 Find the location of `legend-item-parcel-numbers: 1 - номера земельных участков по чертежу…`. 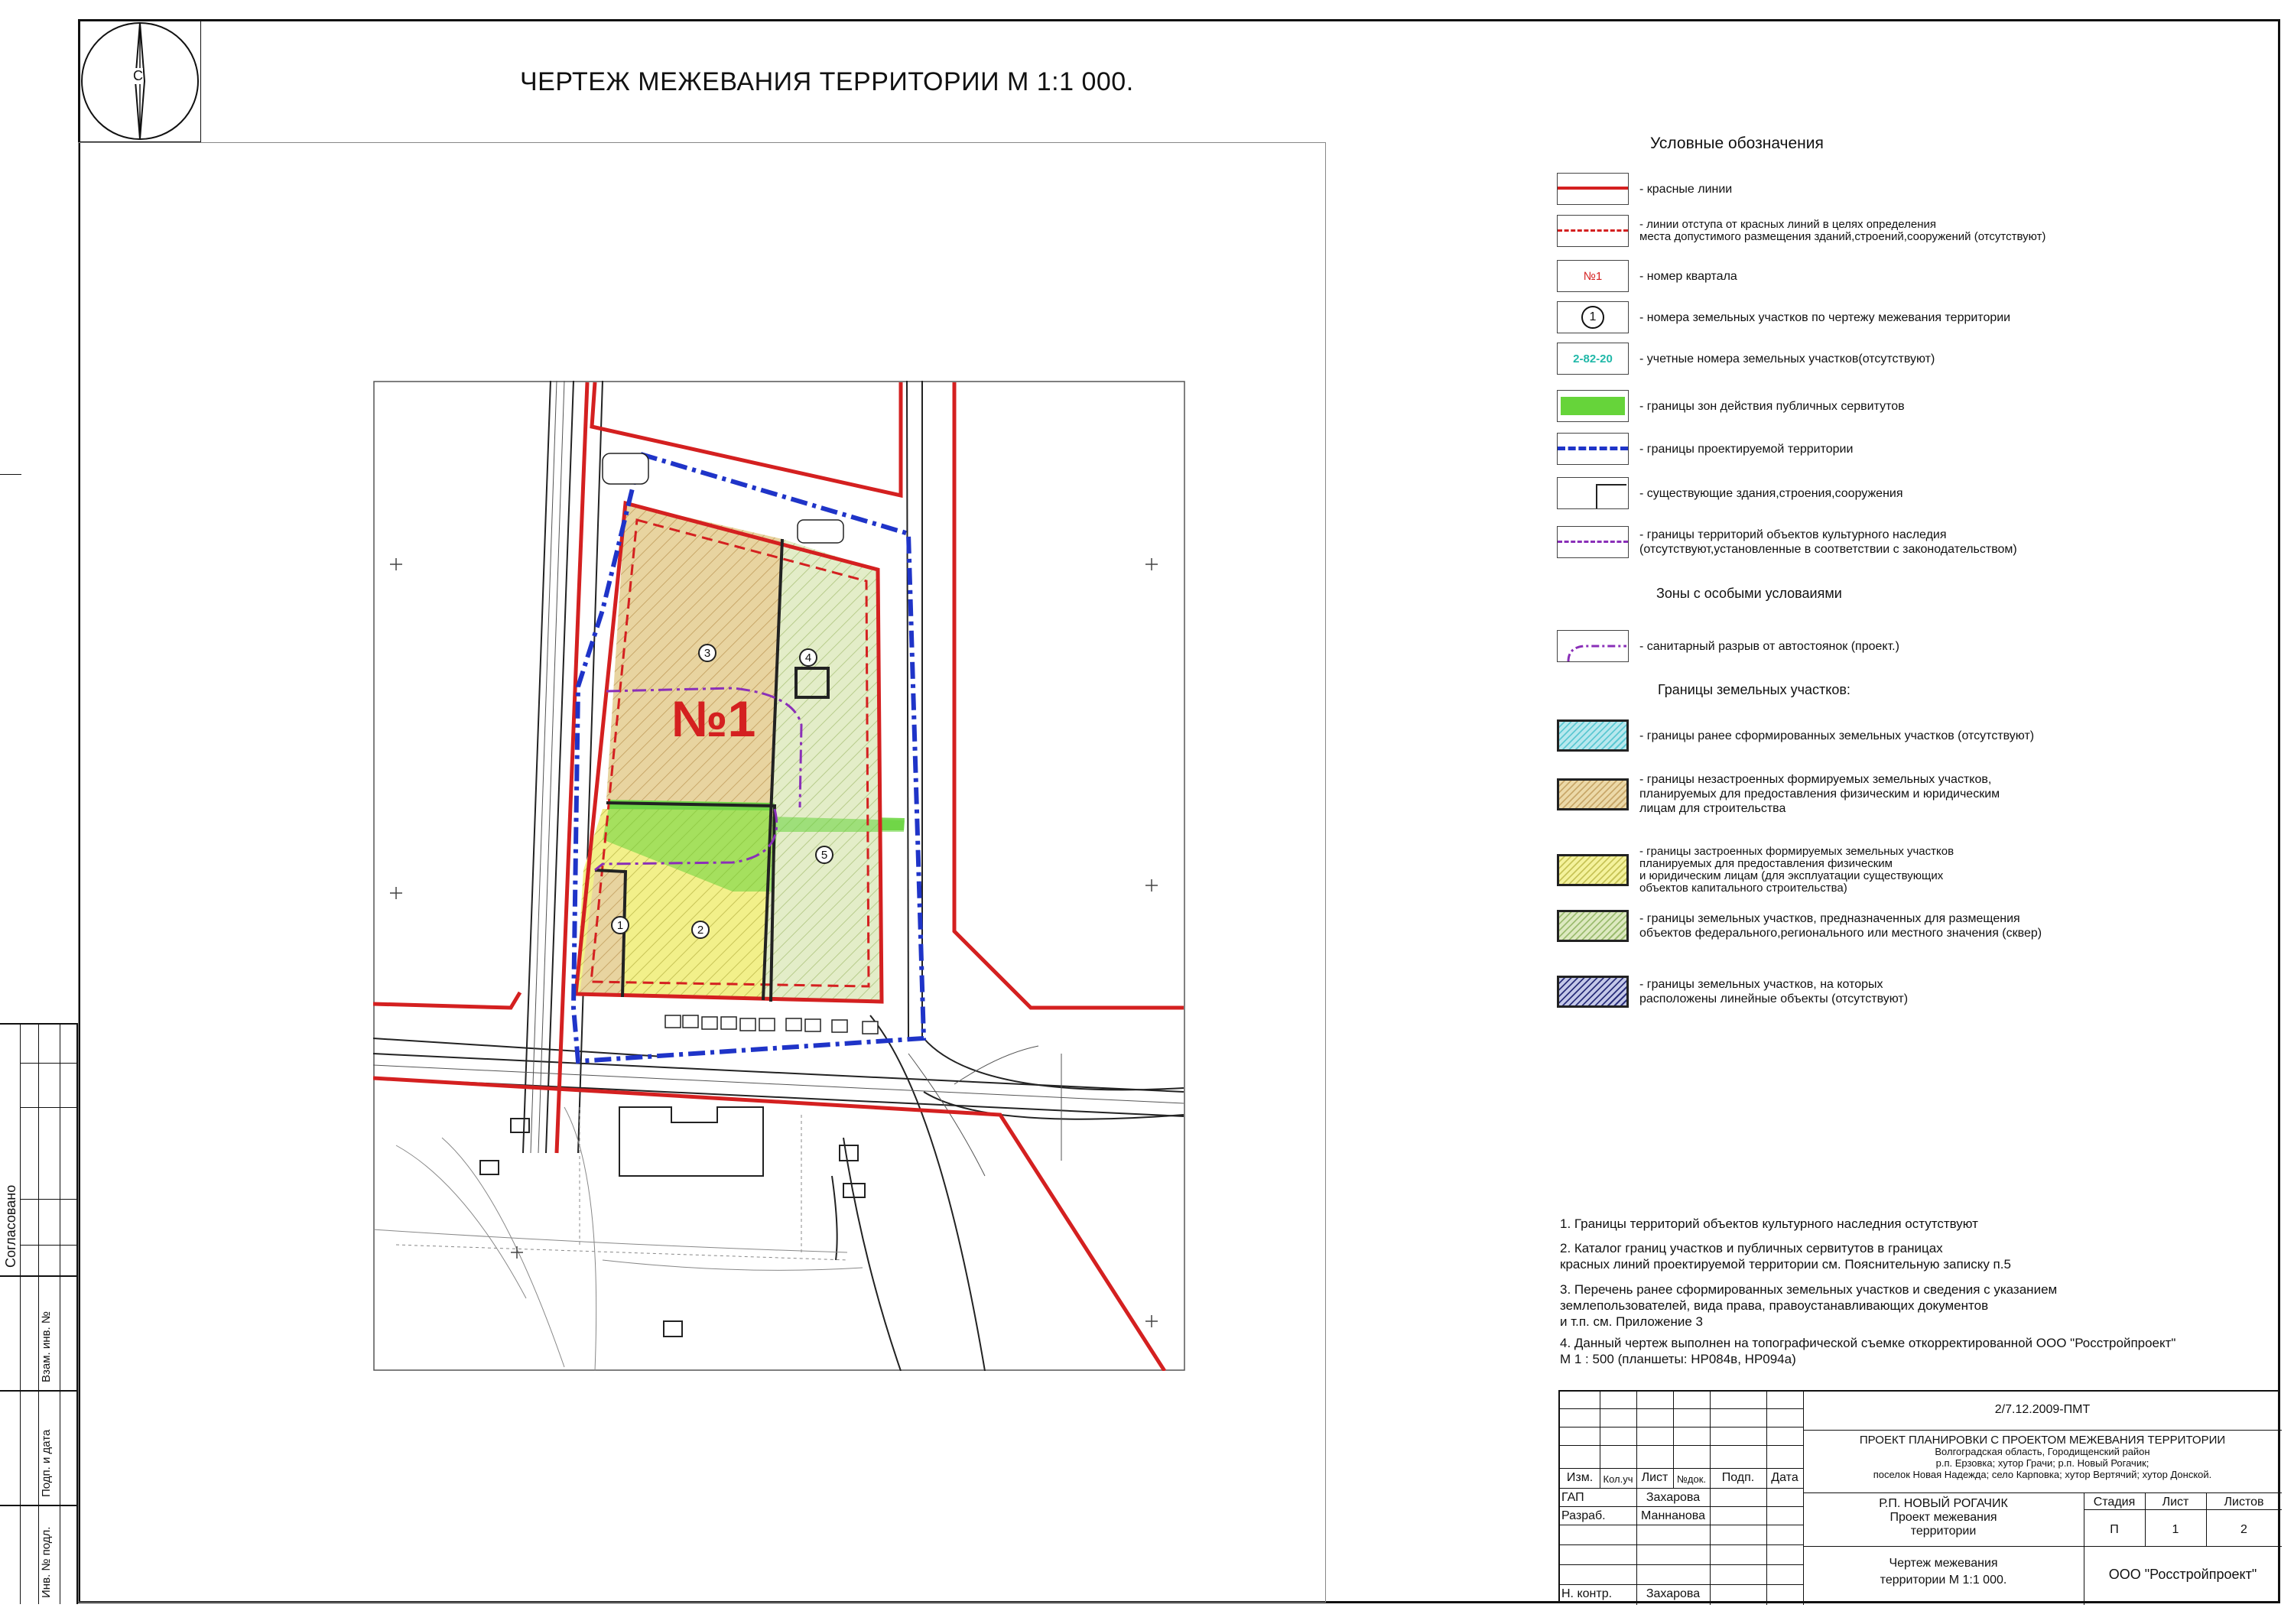

legend-item-parcel-numbers: 1 - номера земельных участков по чертежу… is located at coordinates (1783, 317).